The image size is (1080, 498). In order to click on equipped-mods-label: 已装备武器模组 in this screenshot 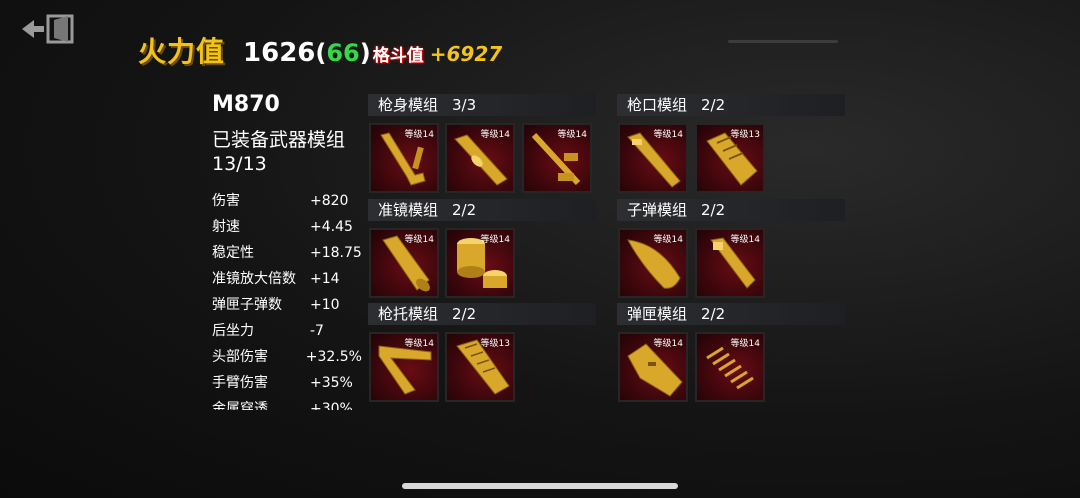, I will do `click(279, 140)`.